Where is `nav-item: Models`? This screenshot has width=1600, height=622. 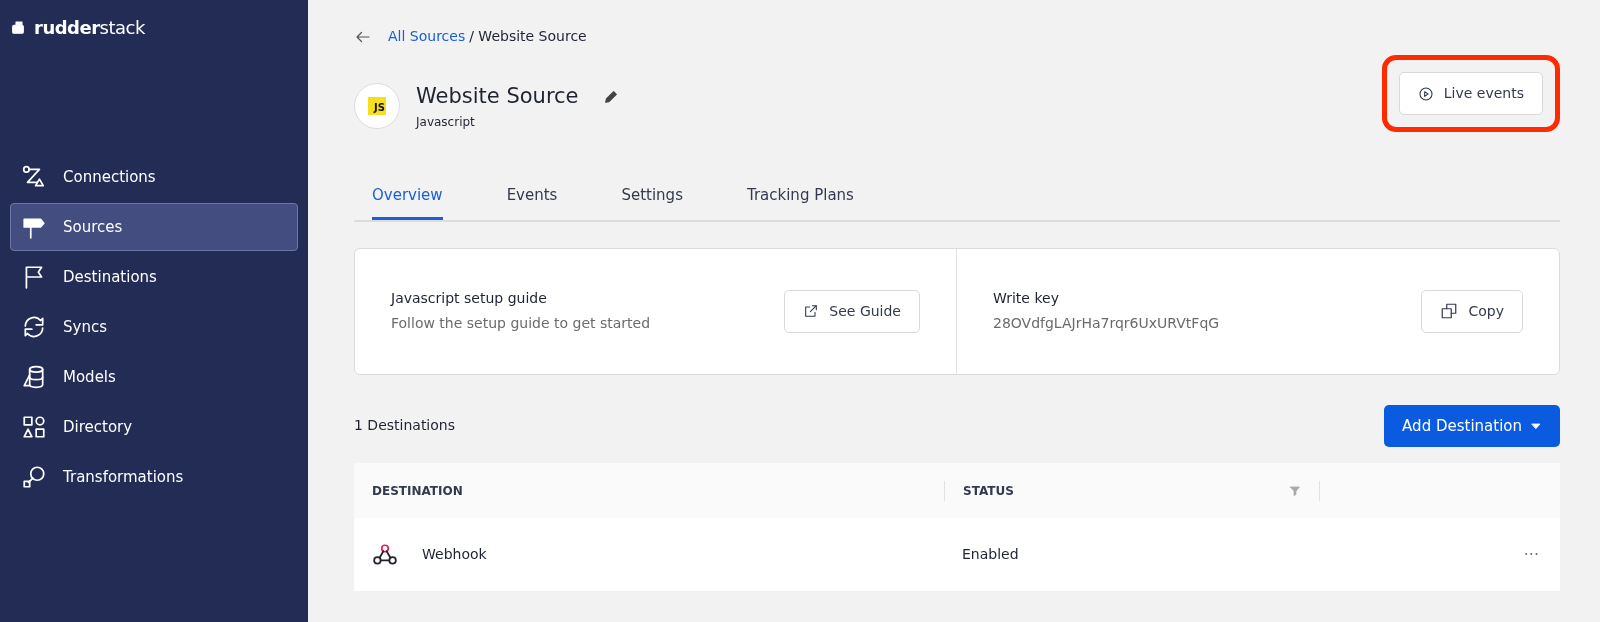
nav-item: Models is located at coordinates (154, 377).